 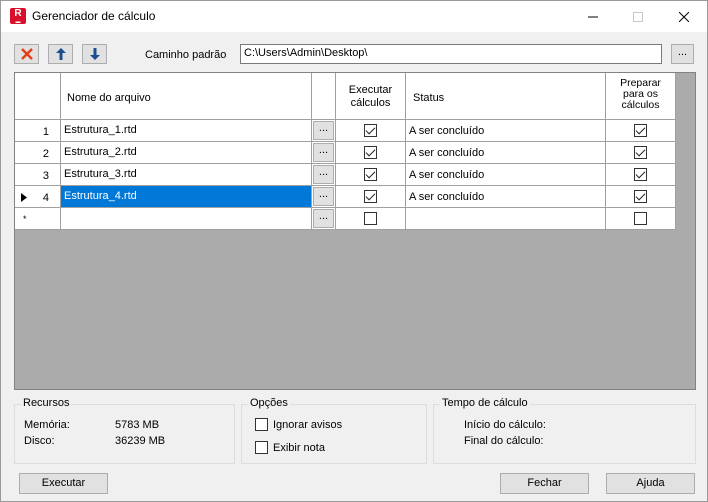 What do you see at coordinates (186, 175) in the screenshot?
I see `file-cell: Estrutura_3.rtd` at bounding box center [186, 175].